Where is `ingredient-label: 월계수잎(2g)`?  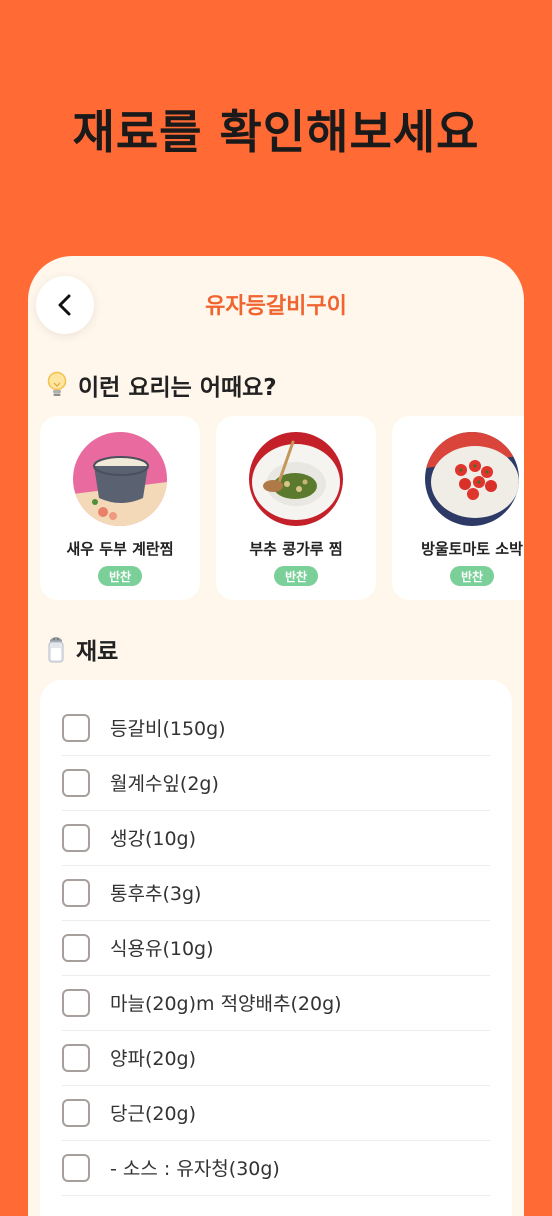 ingredient-label: 월계수잎(2g) is located at coordinates (164, 784).